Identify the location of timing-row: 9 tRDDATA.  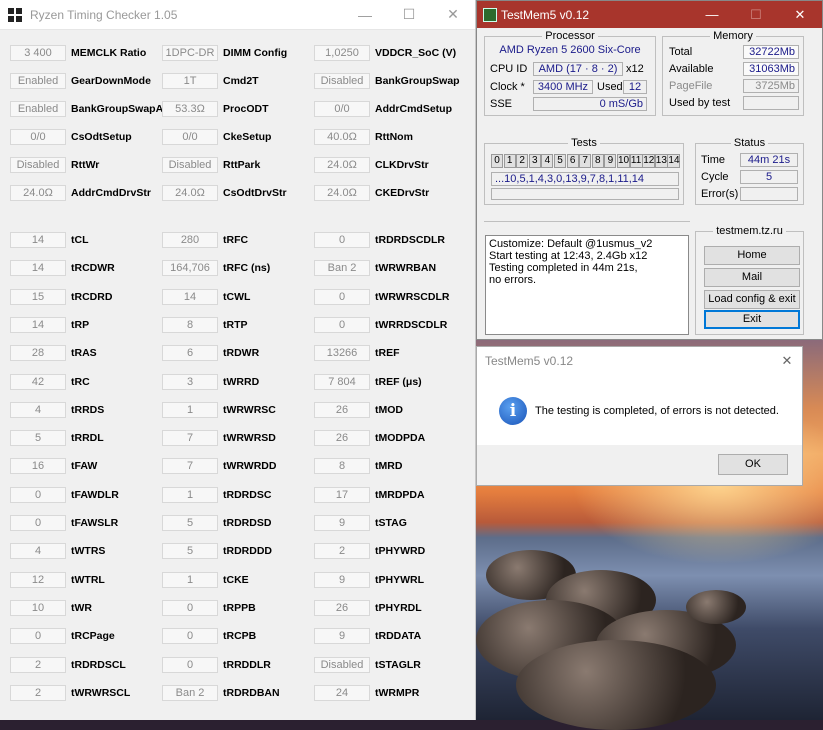
(367, 636).